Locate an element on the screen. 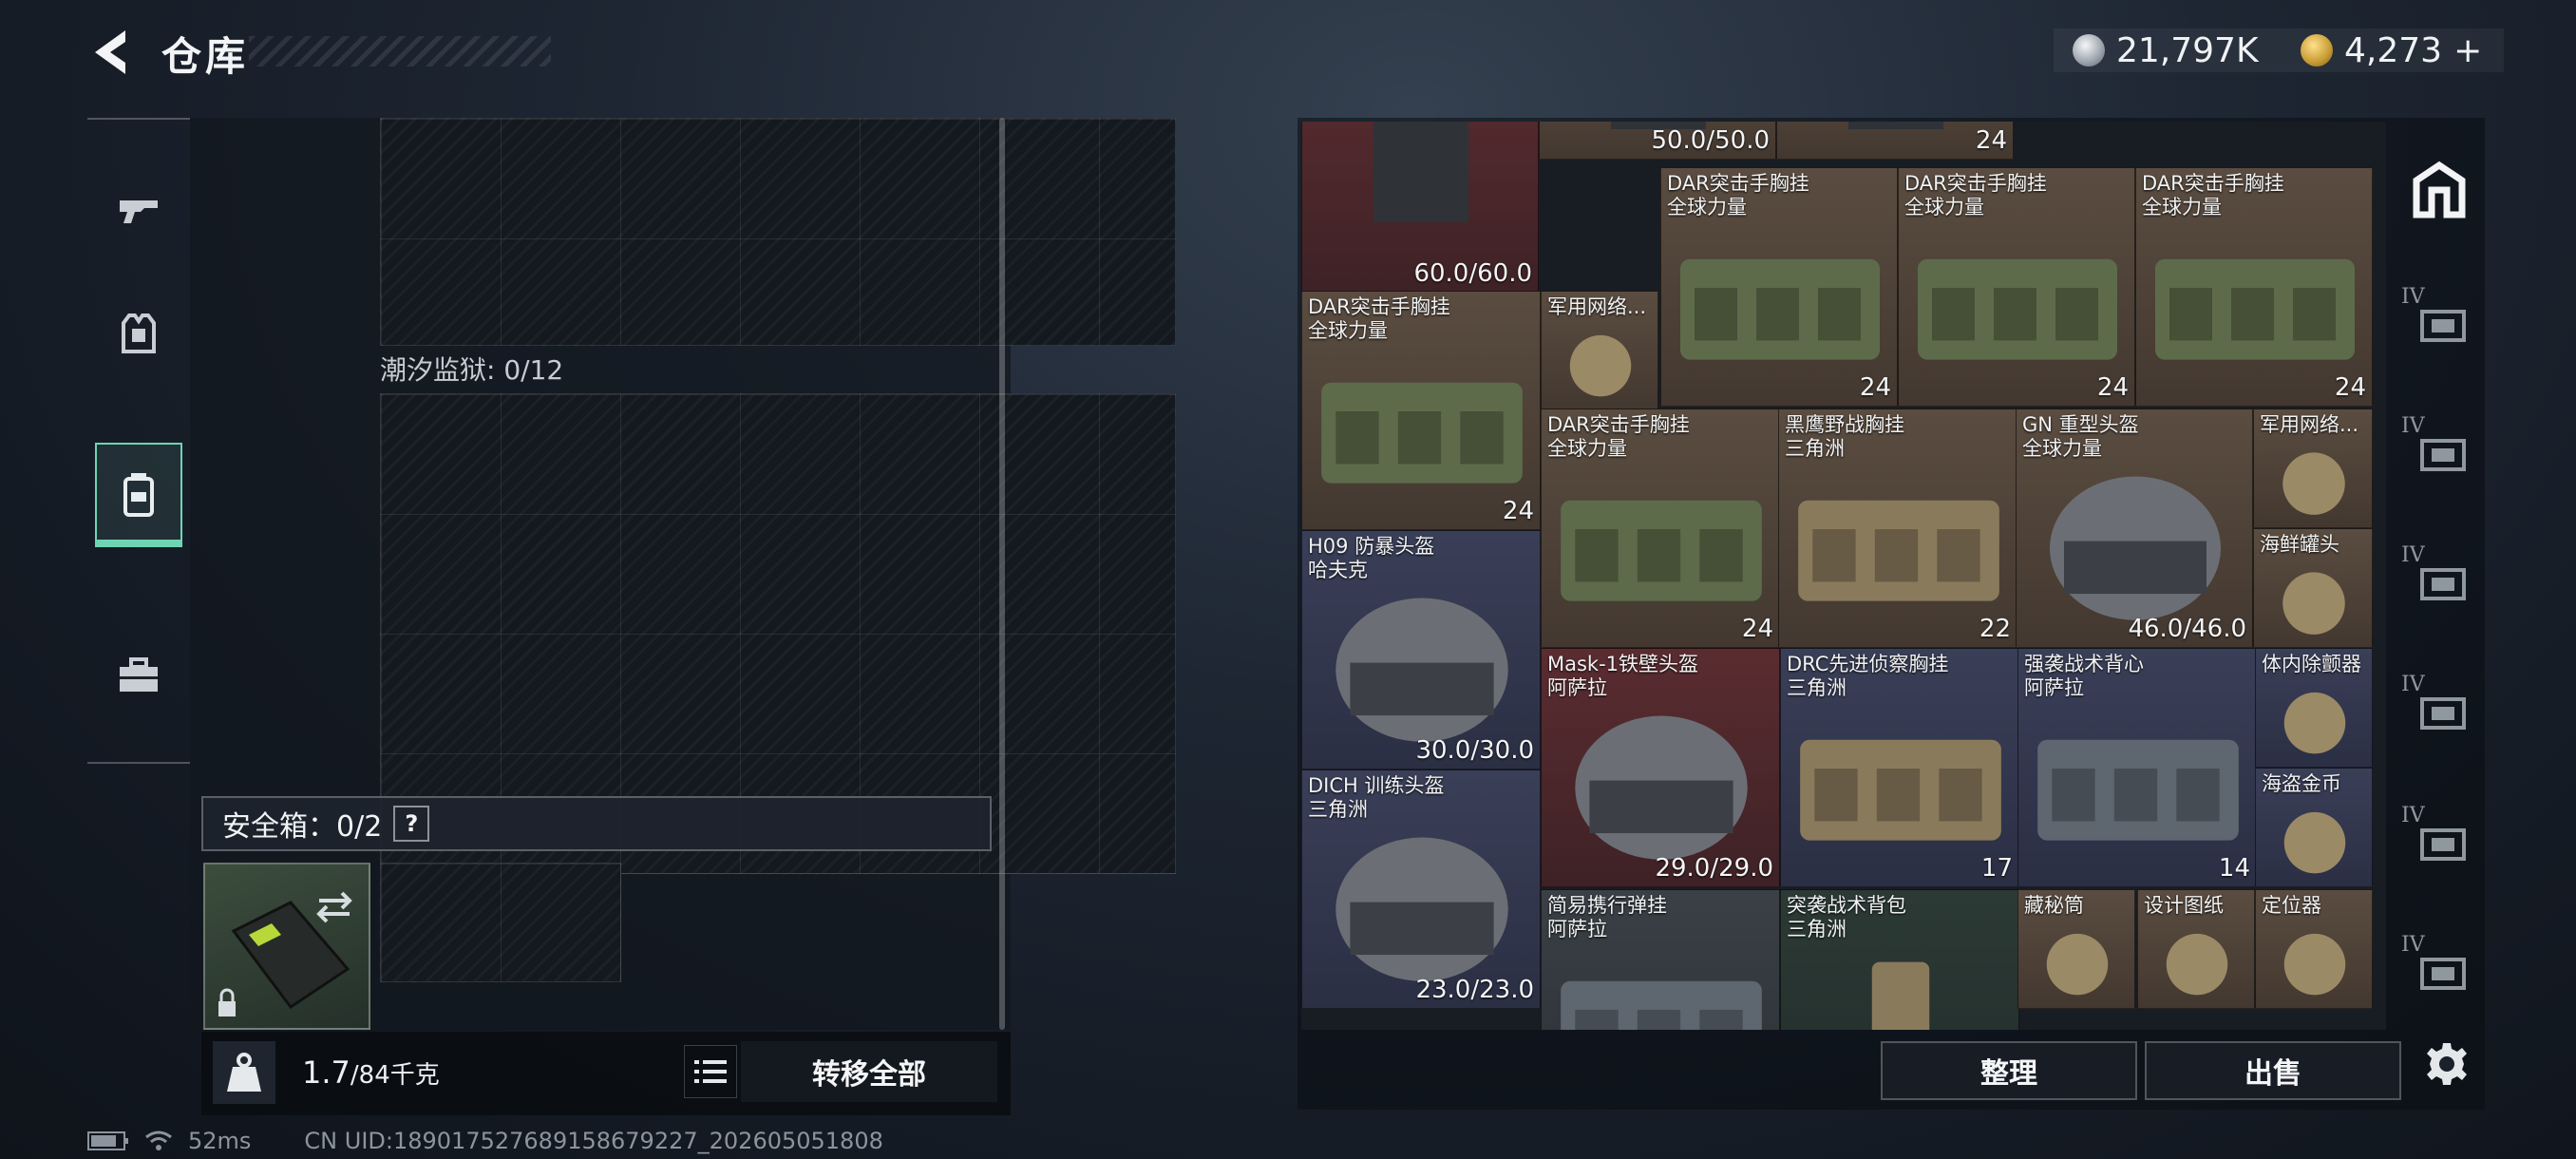 This screenshot has height=1159, width=2576. sort-button: 整理 is located at coordinates (2009, 1070).